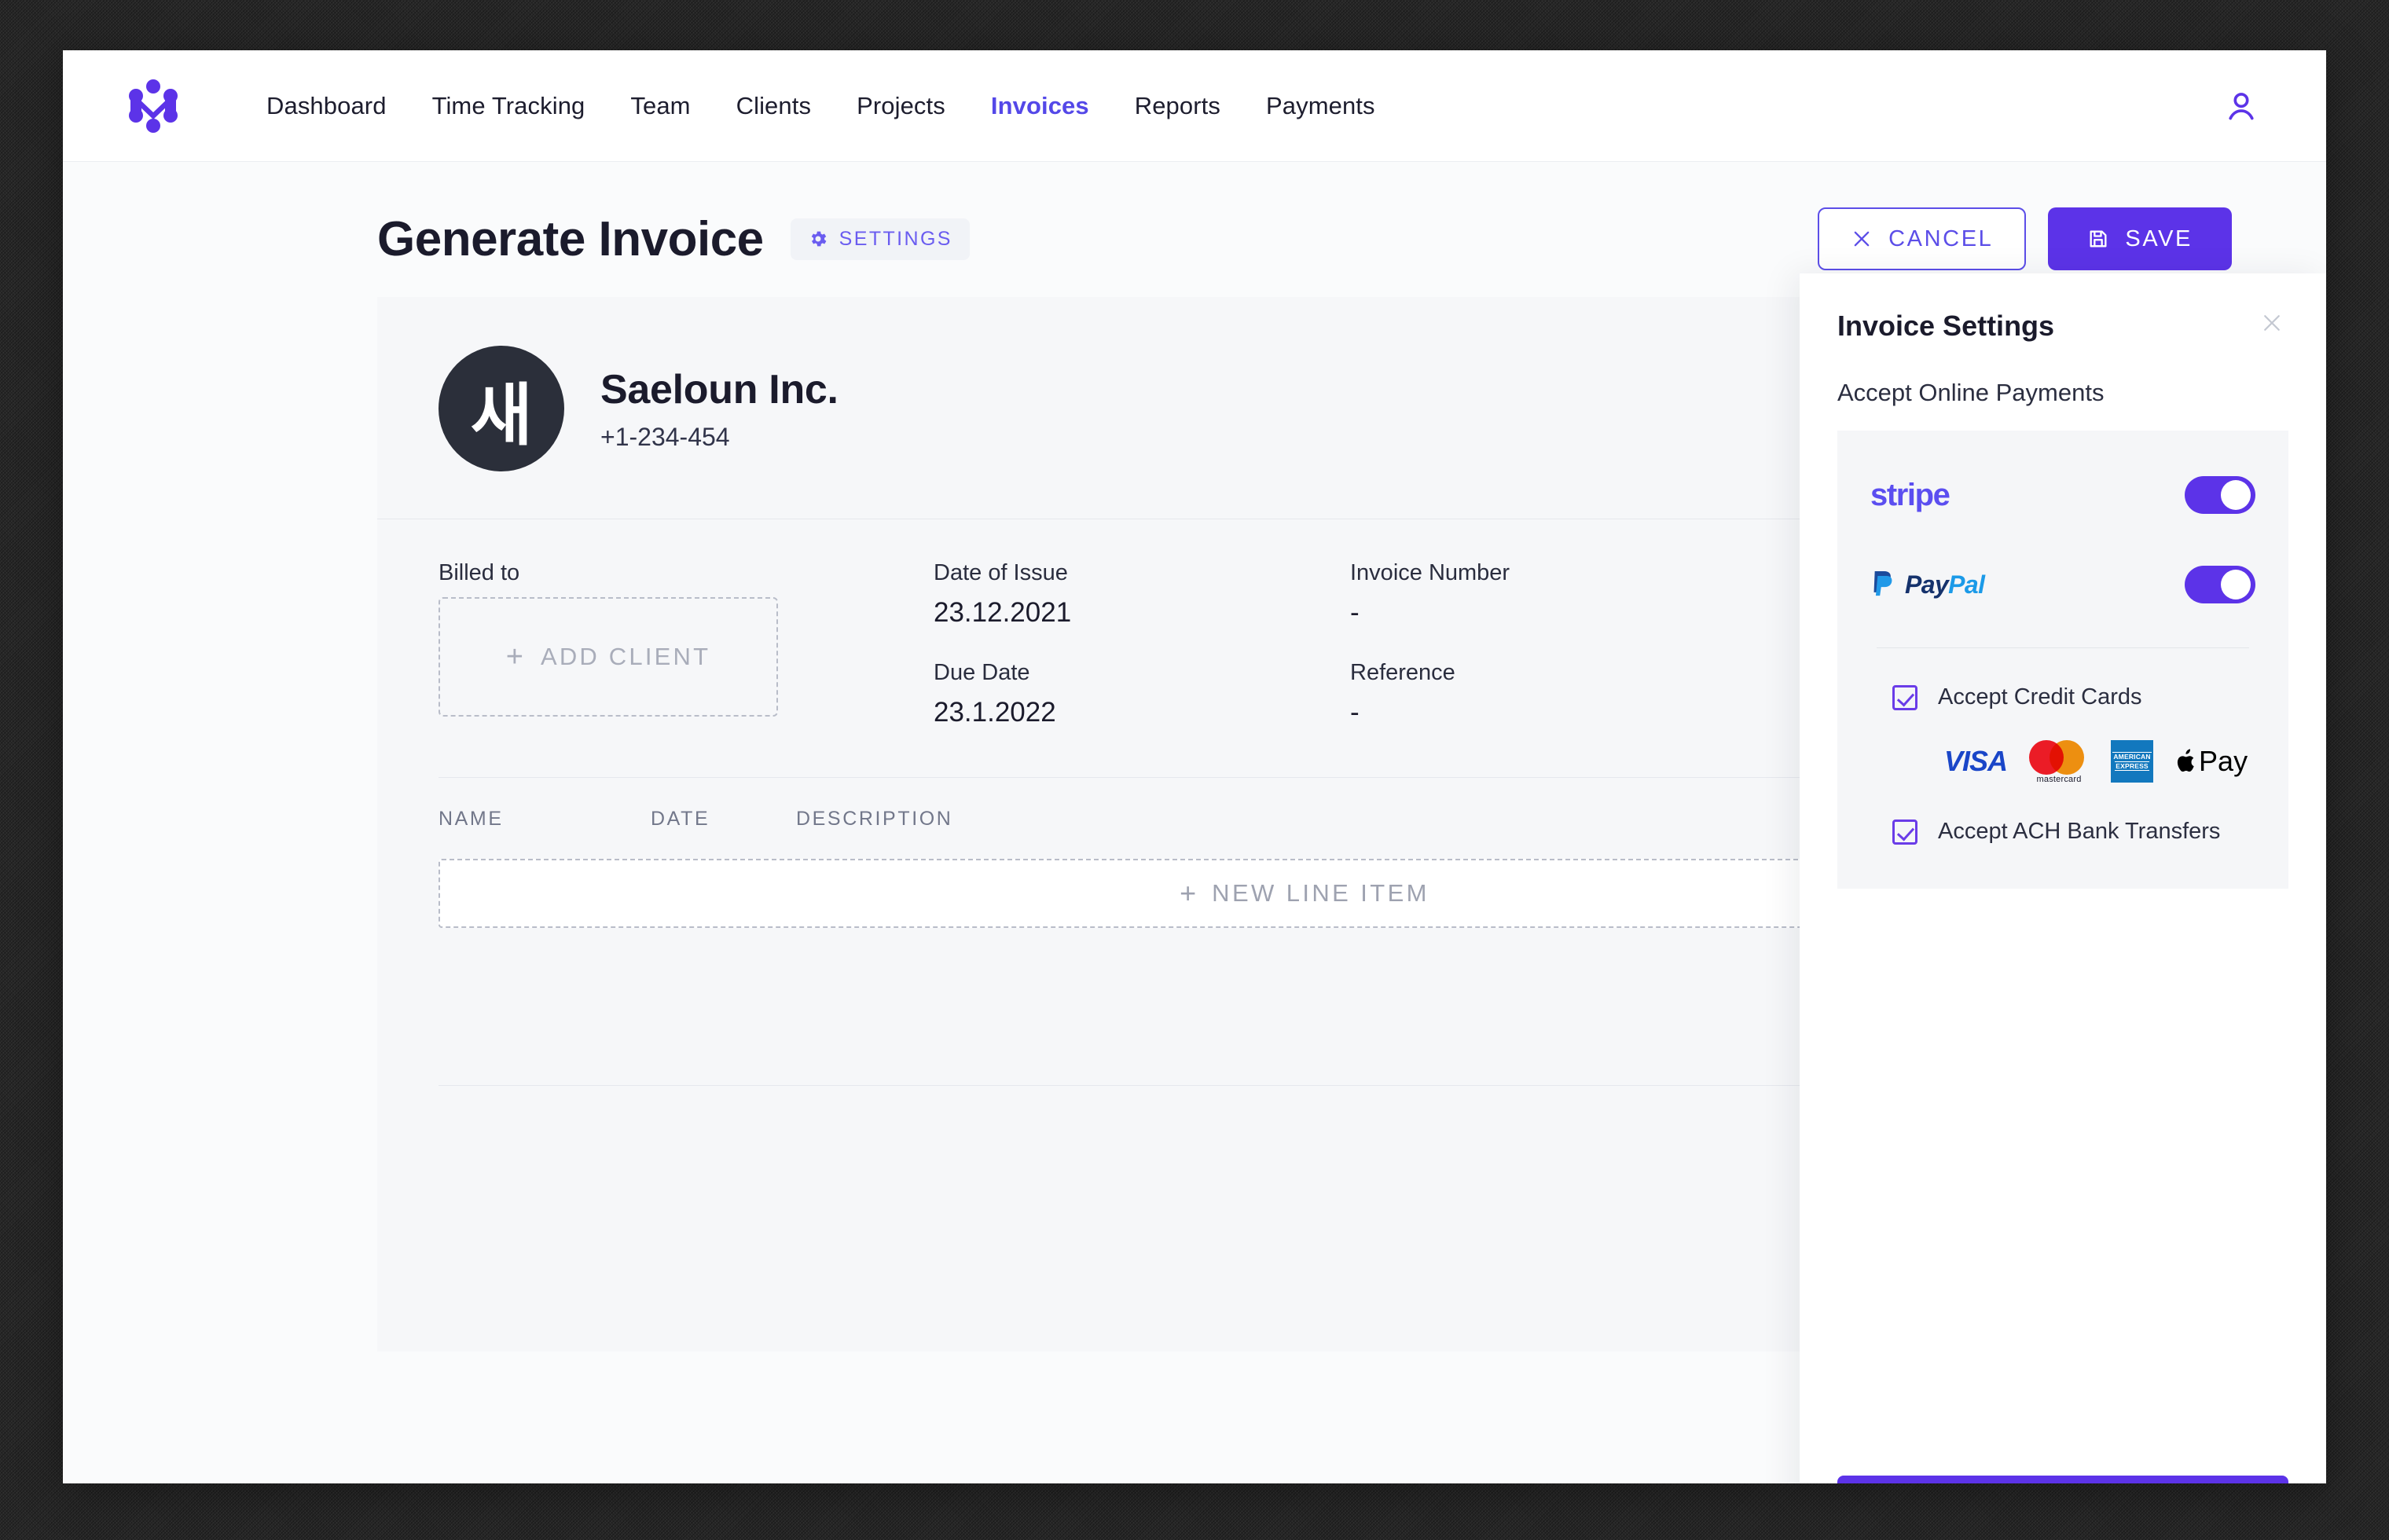 The image size is (2389, 1540). I want to click on mastercard-wordmark: mastercard, so click(2059, 779).